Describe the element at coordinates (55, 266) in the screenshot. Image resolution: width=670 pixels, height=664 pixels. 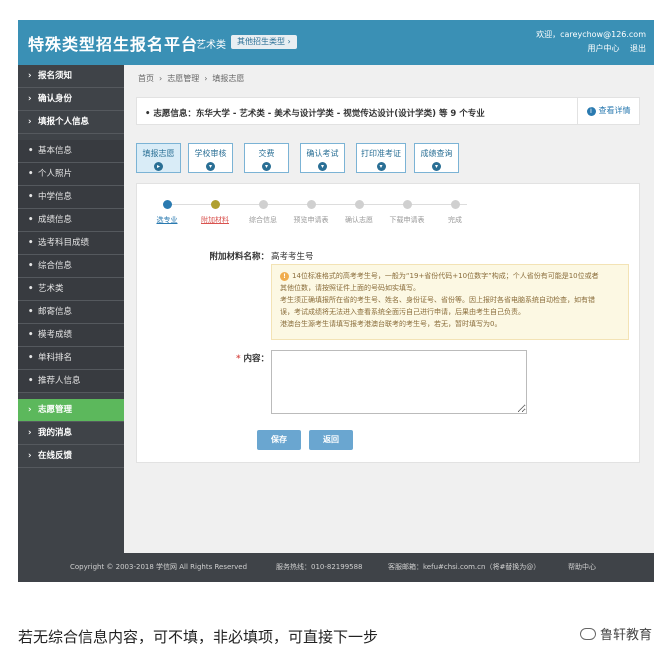
I see `sidebar-item-label: 综合信息` at that location.